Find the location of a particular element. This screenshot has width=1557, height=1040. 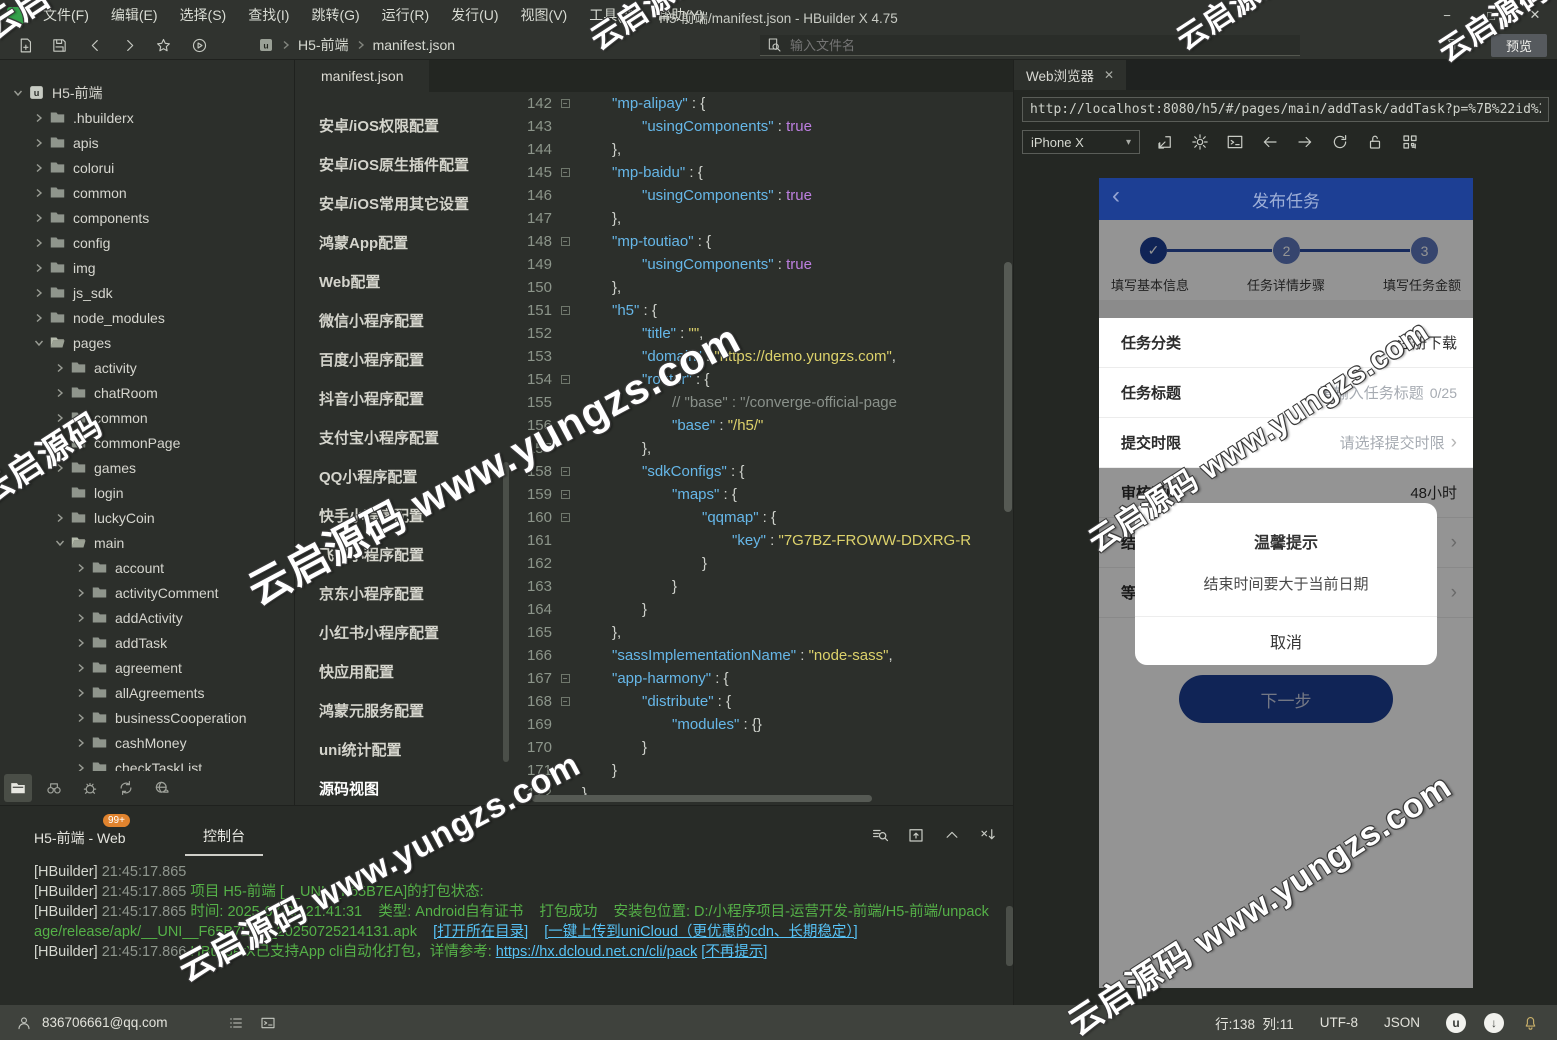

menu-item-1: 编辑(E) is located at coordinates (134, 15).